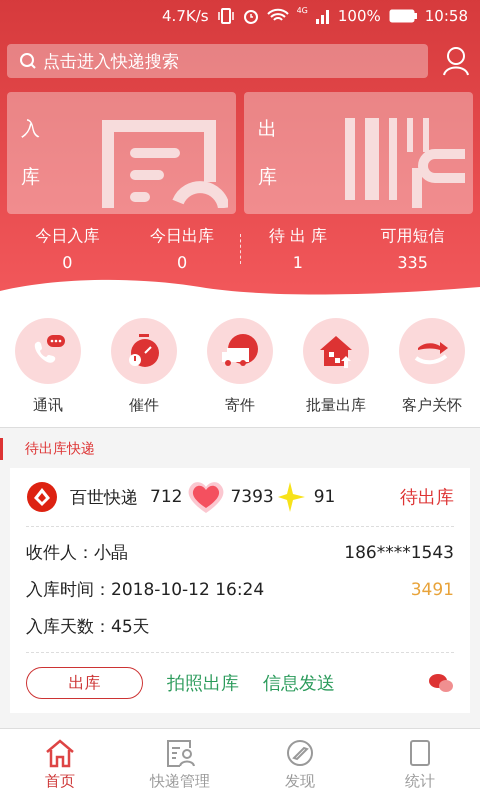 The height and width of the screenshot is (800, 480). What do you see at coordinates (182, 236) in the screenshot?
I see `stat-label: 今日出库` at bounding box center [182, 236].